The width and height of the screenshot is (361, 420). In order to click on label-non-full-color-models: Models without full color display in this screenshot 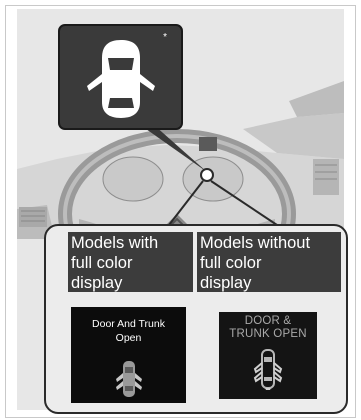, I will do `click(269, 262)`.